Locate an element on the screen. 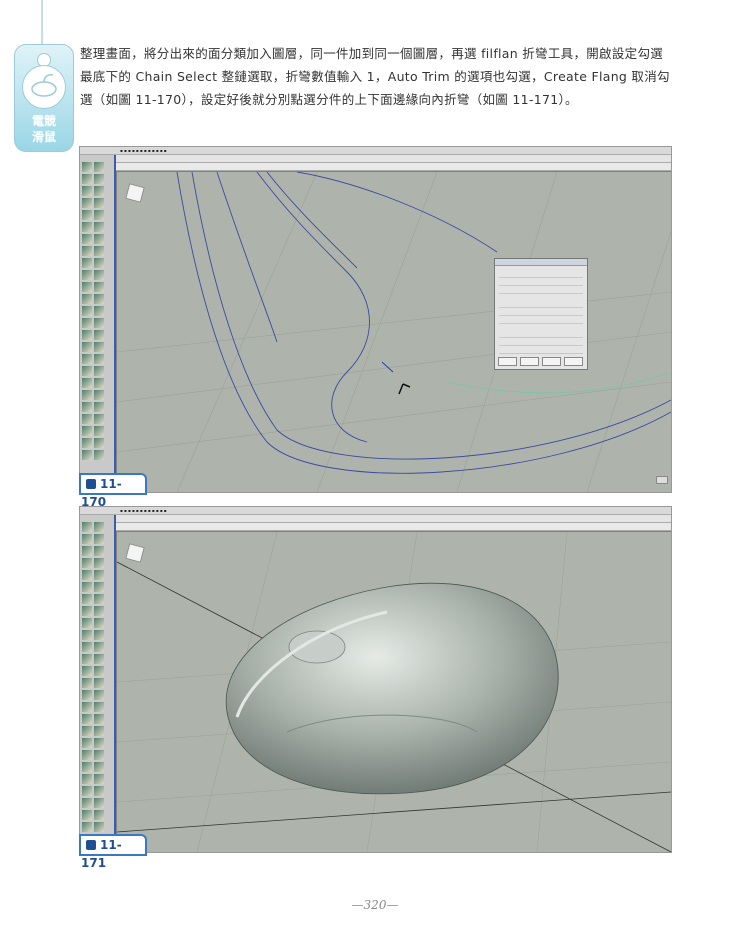  fillet-flange-dialog is located at coordinates (541, 314).